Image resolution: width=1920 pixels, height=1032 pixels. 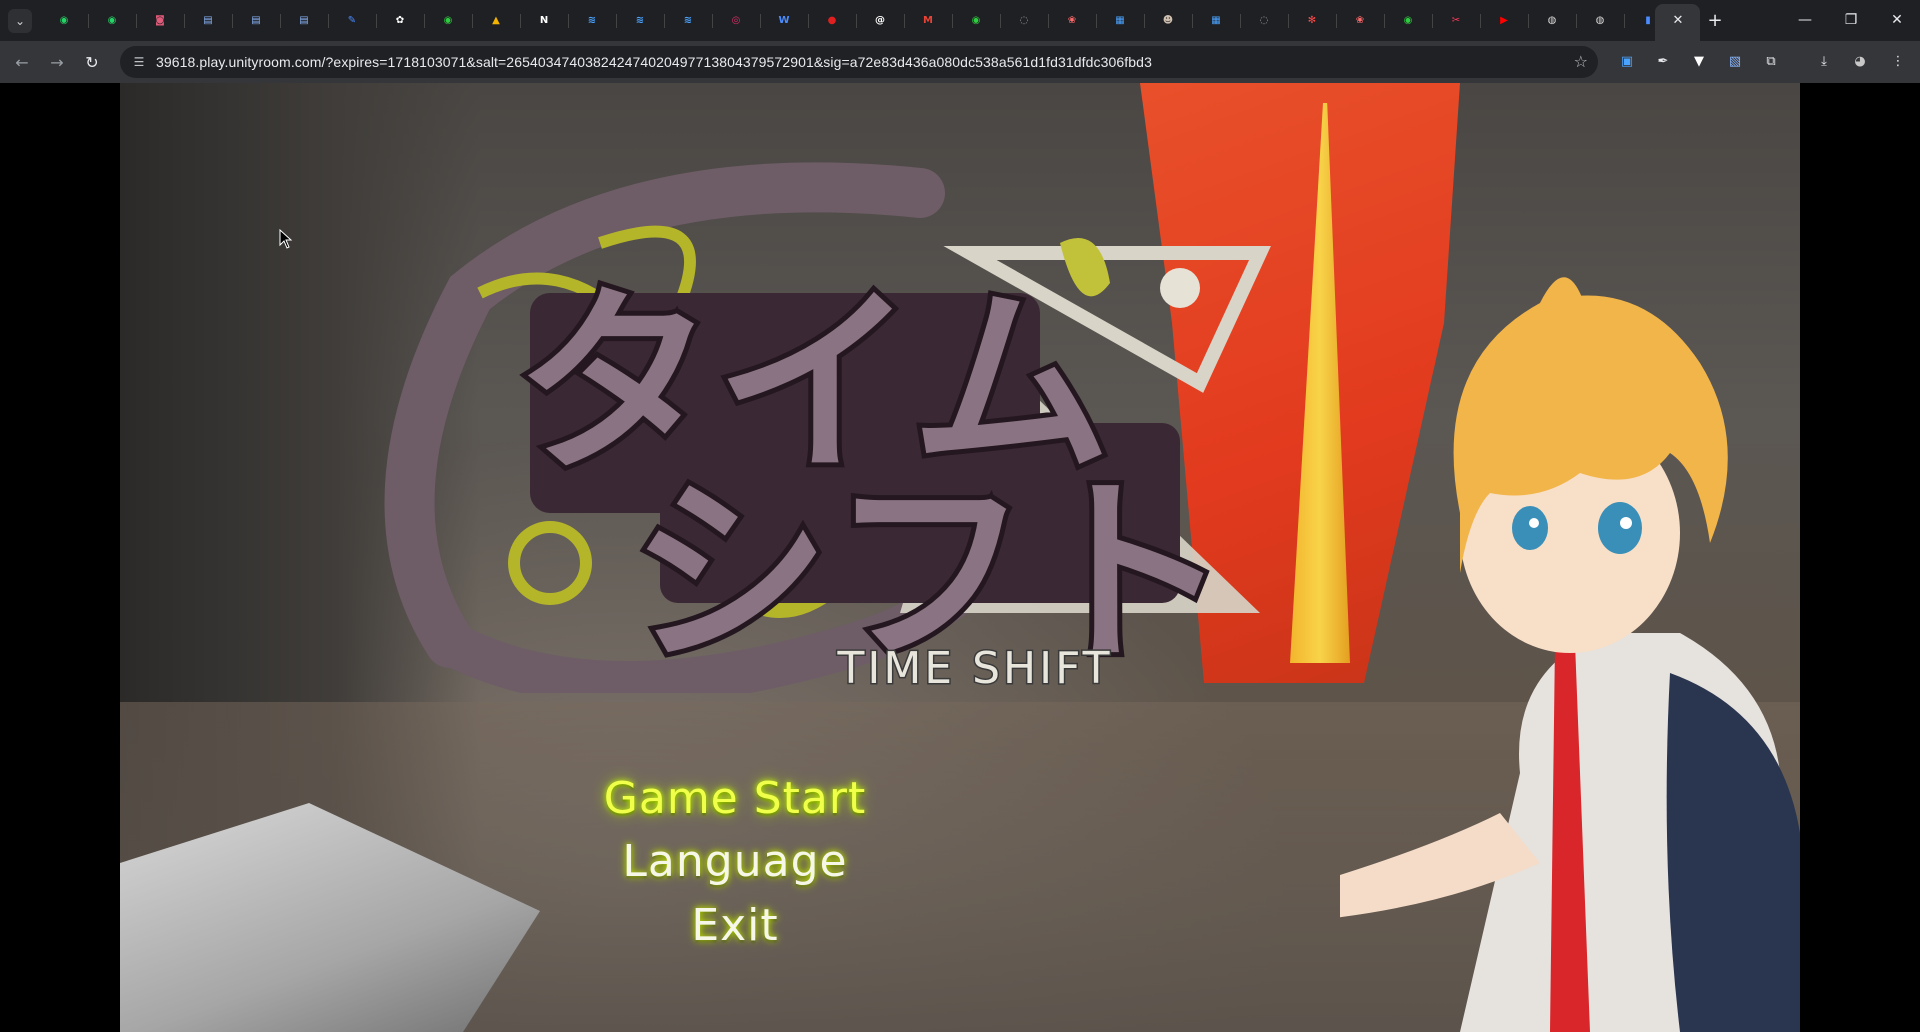 I want to click on forward-button: →, so click(x=57, y=62).